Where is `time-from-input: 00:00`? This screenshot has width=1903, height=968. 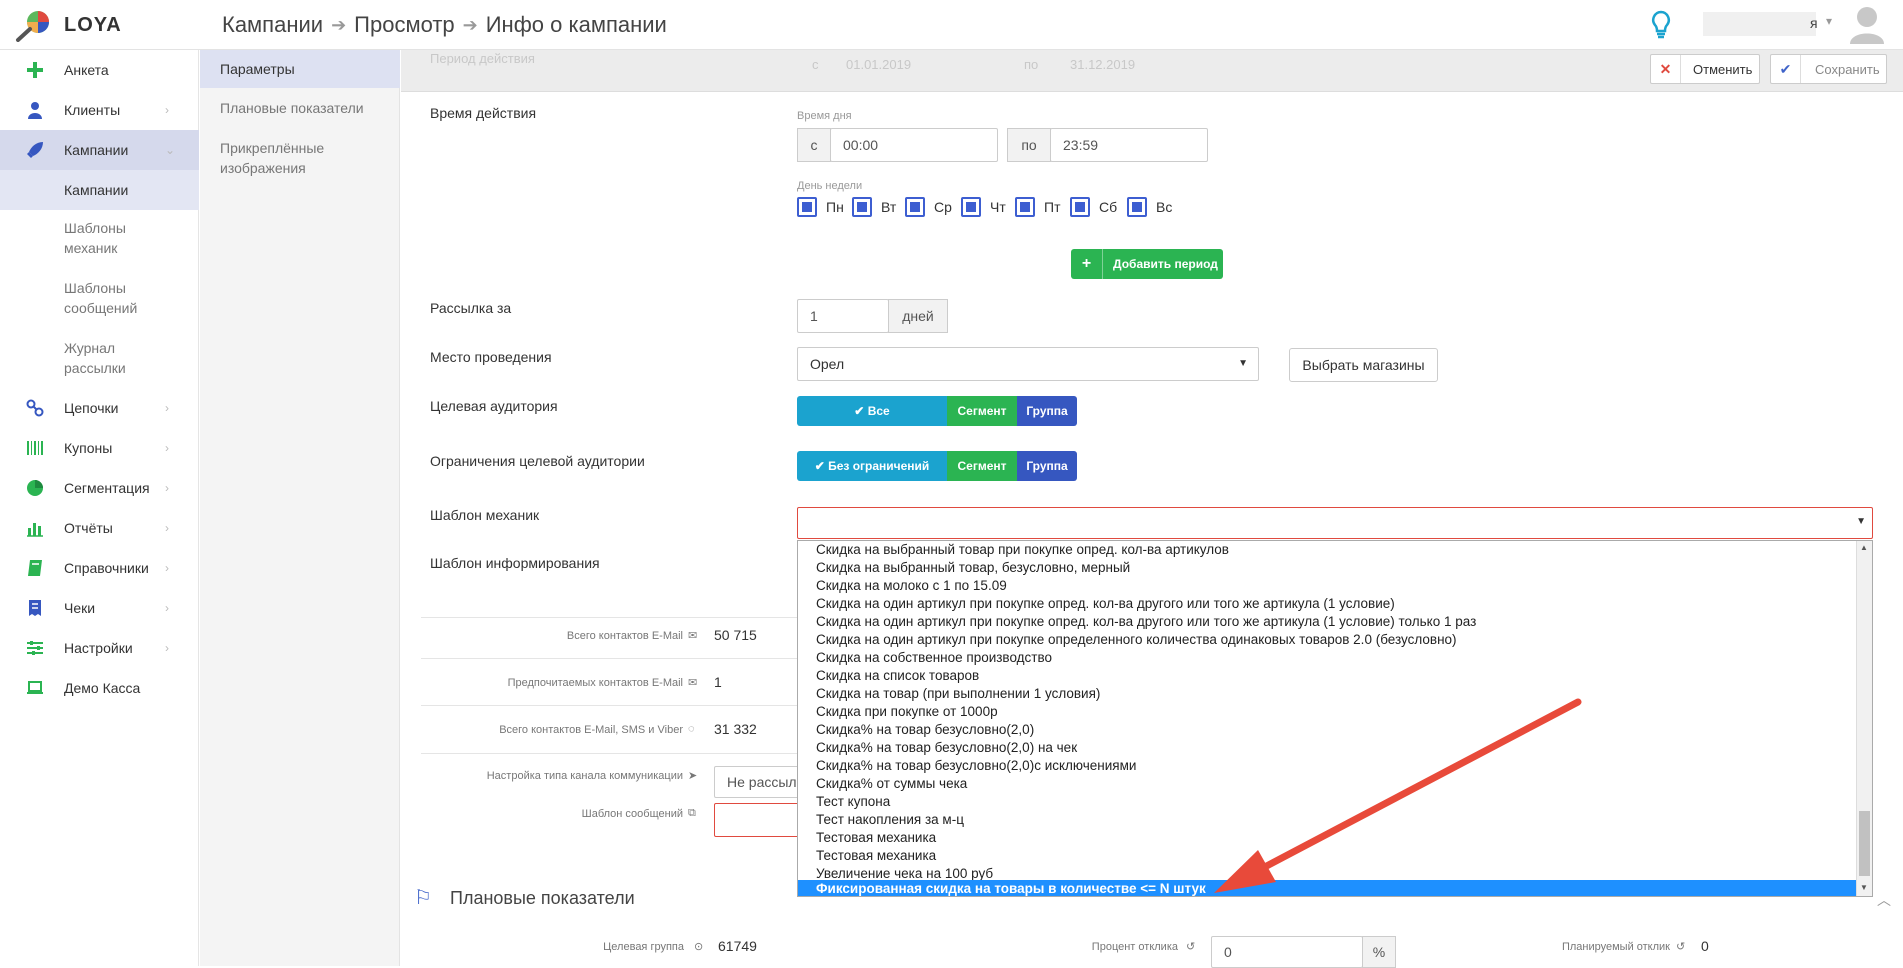
time-from-input: 00:00 is located at coordinates (914, 145).